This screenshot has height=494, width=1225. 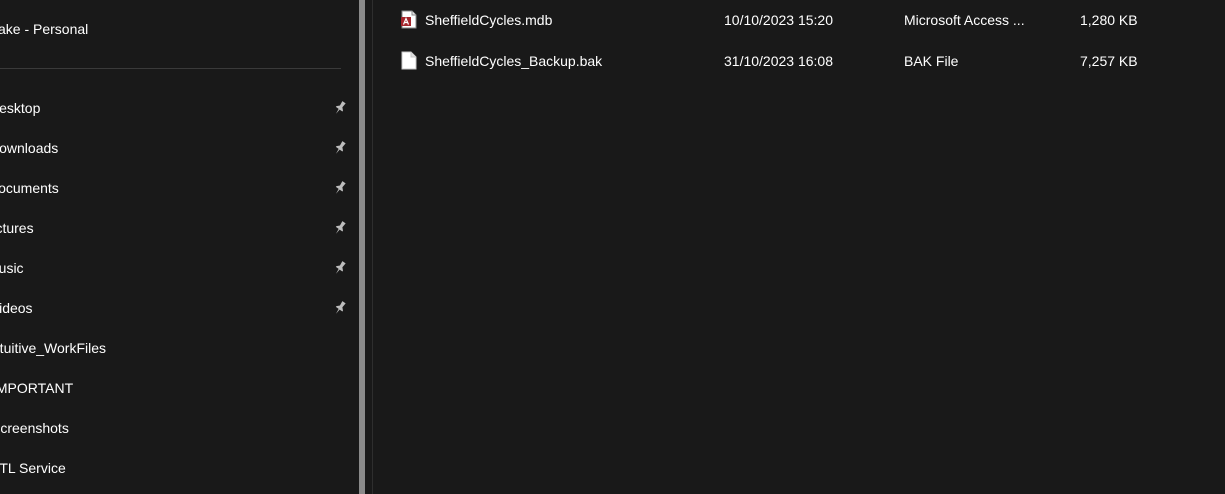 I want to click on file-date-modified: 10/10/2023 15:20, so click(x=778, y=20).